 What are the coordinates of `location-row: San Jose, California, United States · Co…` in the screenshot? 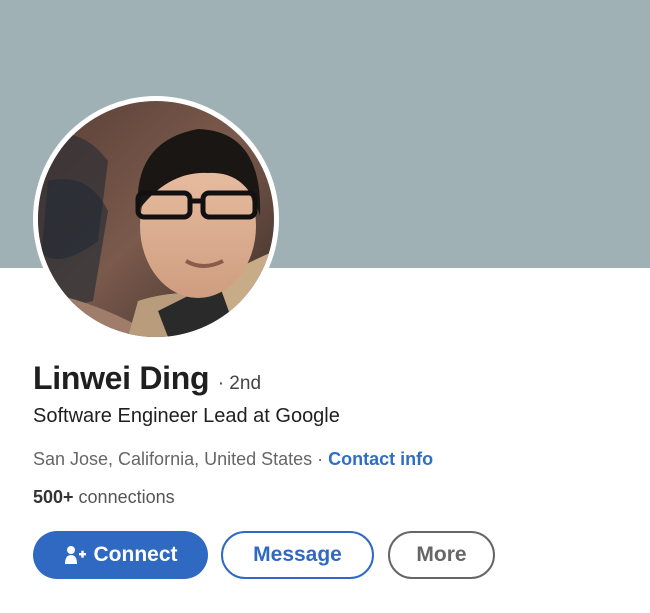 It's located at (233, 459).